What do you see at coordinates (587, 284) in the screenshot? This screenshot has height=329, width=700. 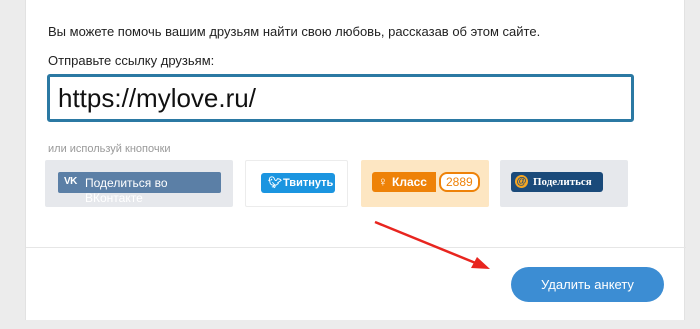 I see `delete-profile-button: Удалить анкету` at bounding box center [587, 284].